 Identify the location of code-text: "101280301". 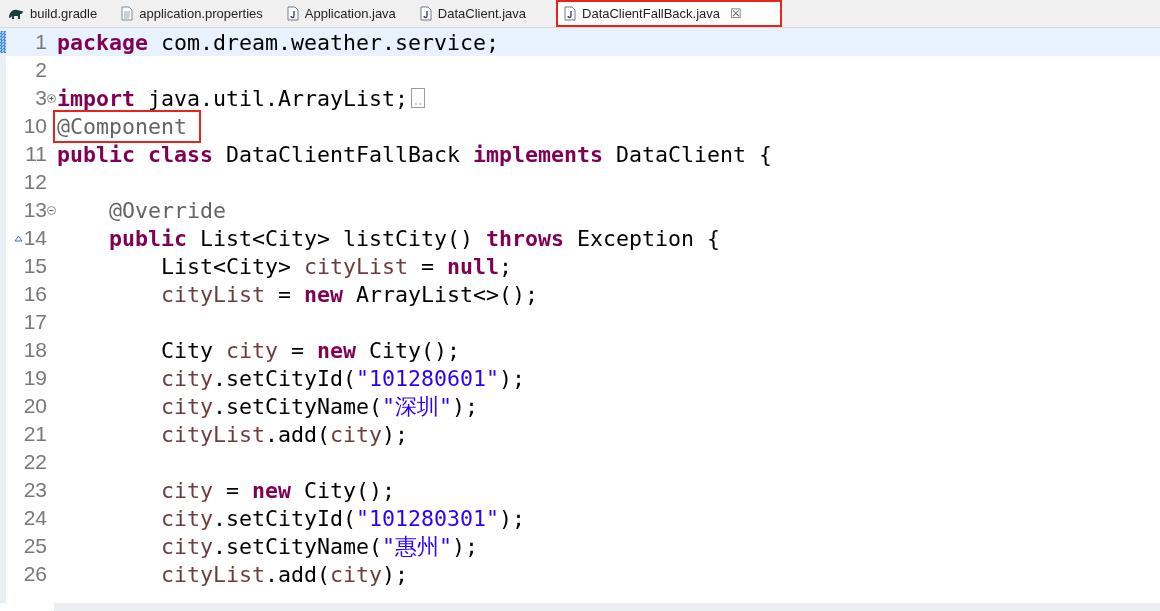
(428, 518).